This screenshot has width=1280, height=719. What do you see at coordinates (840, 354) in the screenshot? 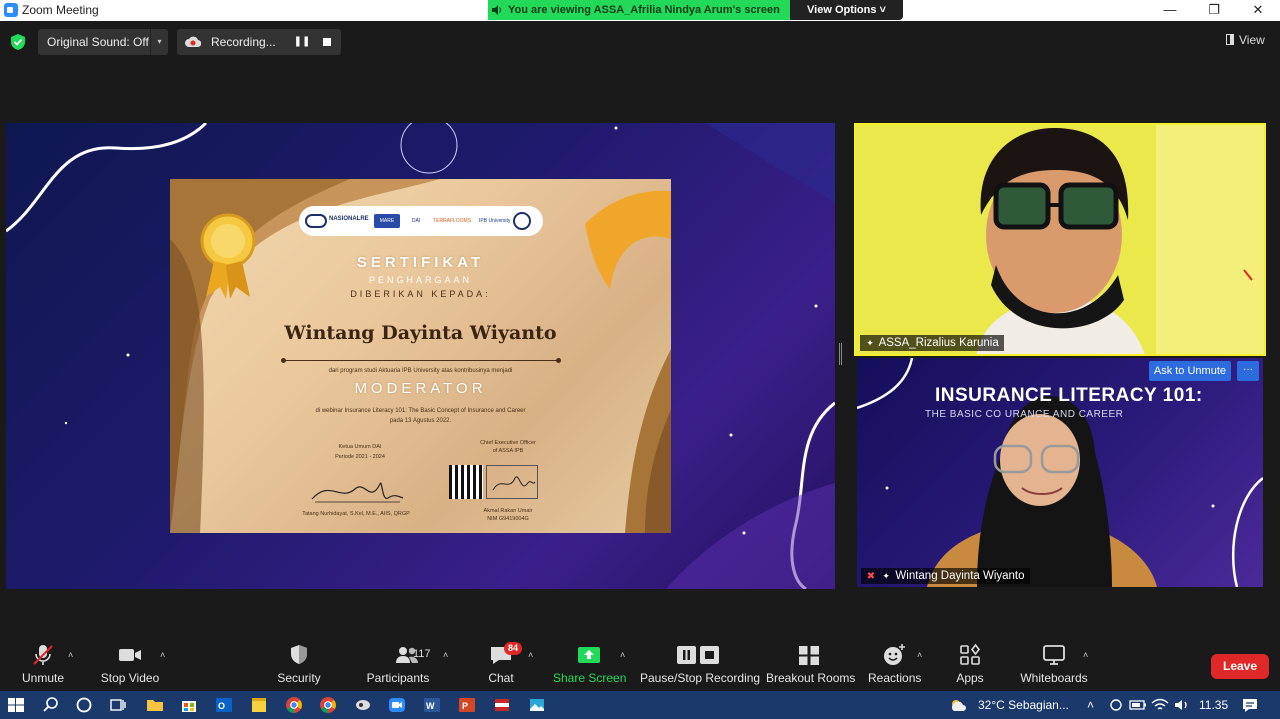
I see `panel-resize-handle` at bounding box center [840, 354].